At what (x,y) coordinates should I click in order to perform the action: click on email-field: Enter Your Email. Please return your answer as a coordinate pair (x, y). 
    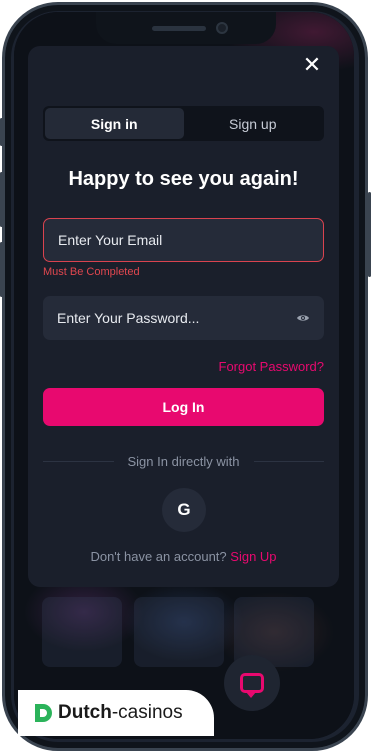
    Looking at the image, I should click on (183, 240).